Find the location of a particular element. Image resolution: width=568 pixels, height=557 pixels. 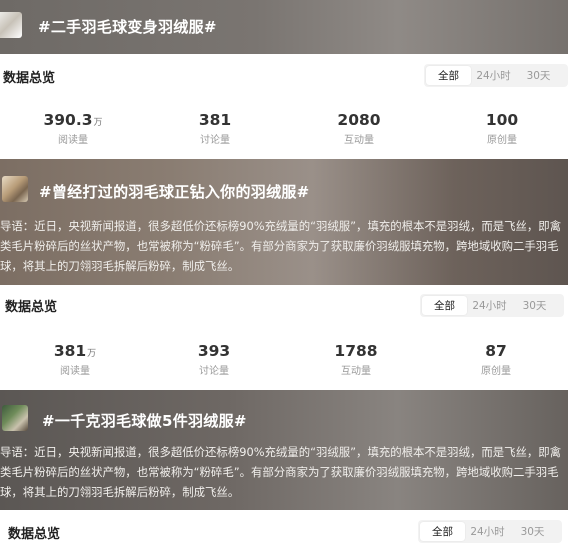

stat-value: 393 is located at coordinates (214, 351).